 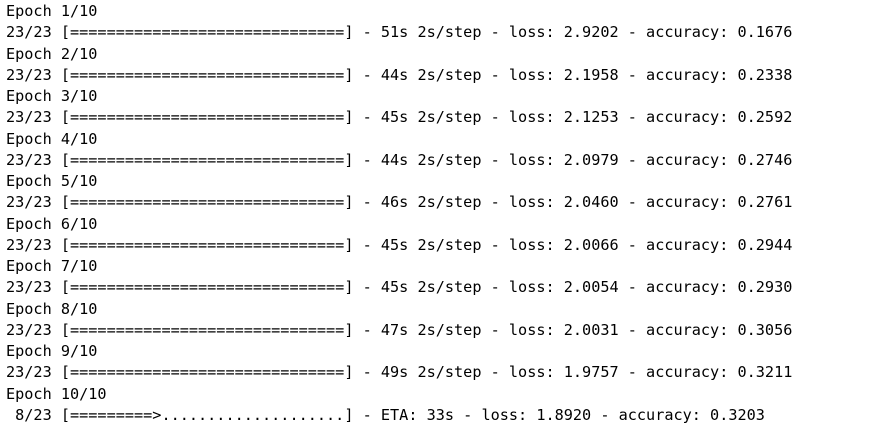 I want to click on epoch-header-line: Epoch 7/10, so click(x=52, y=266).